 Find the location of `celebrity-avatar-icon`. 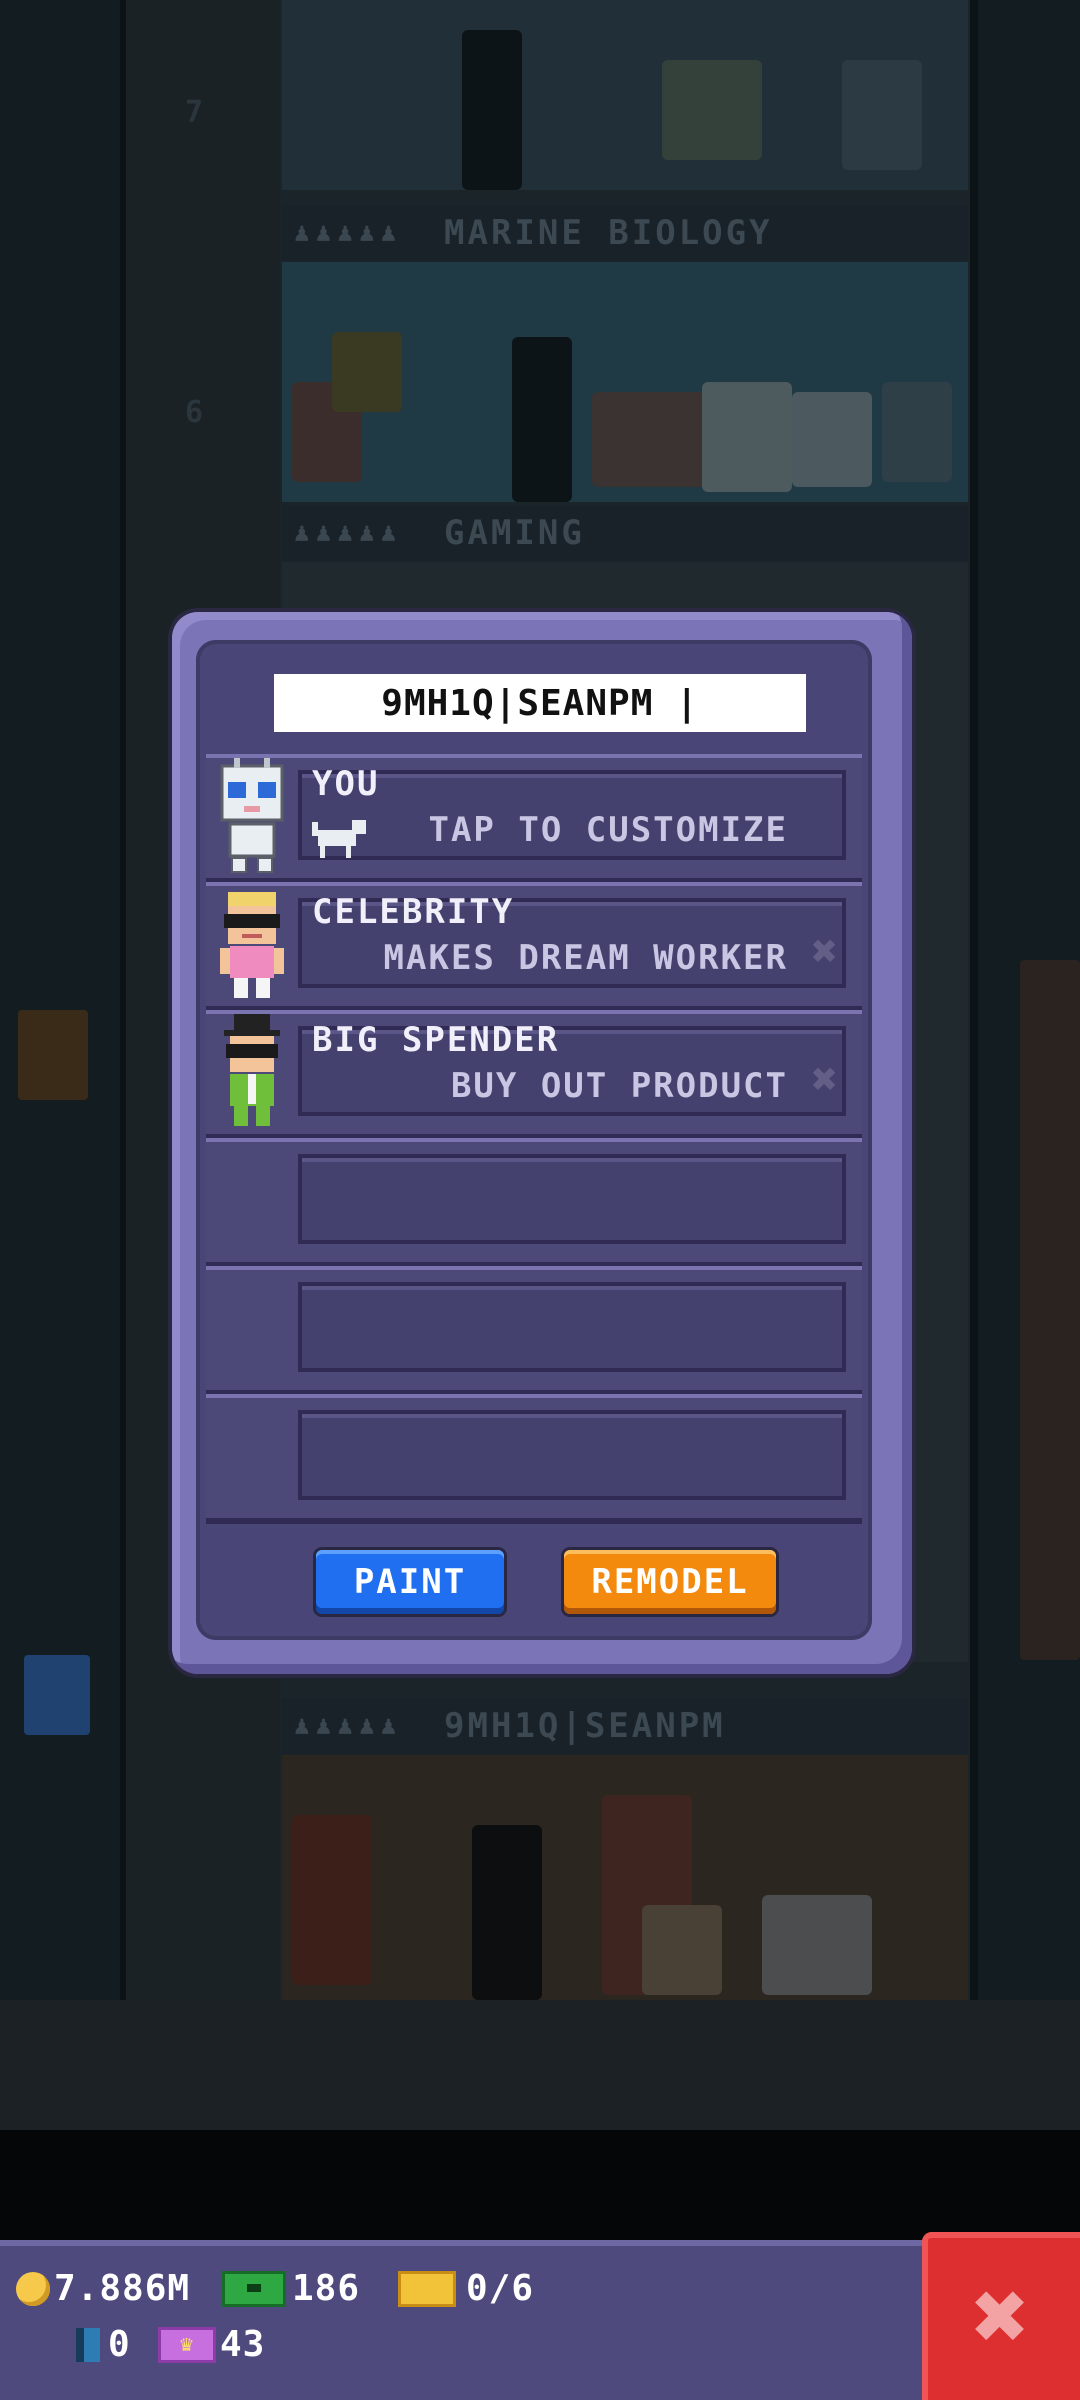

celebrity-avatar-icon is located at coordinates (252, 945).